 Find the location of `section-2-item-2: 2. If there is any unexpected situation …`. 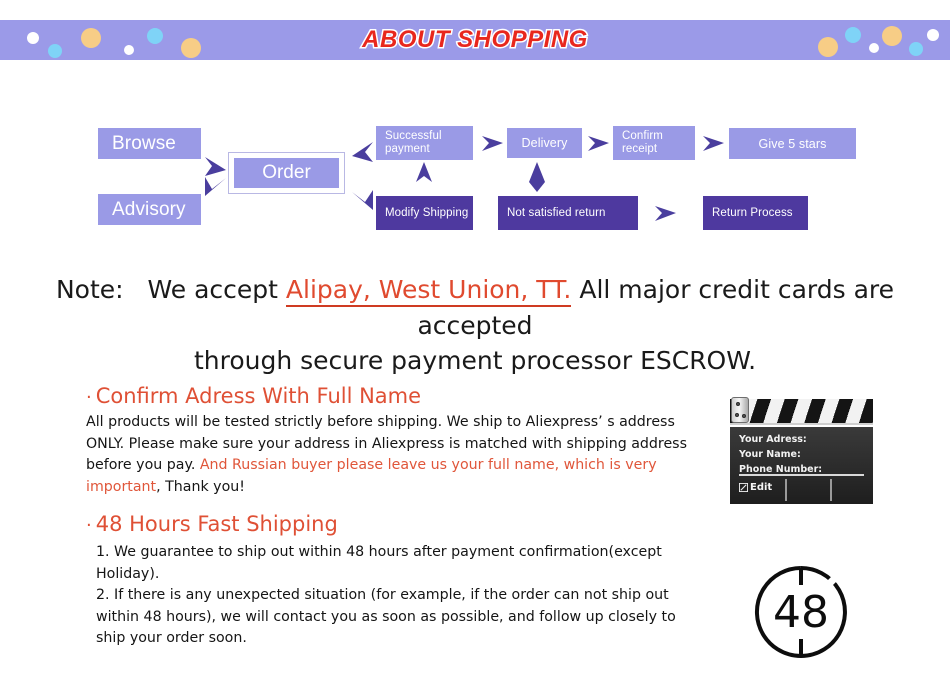

section-2-item-2: 2. If there is any unexpected situation … is located at coordinates (386, 617).